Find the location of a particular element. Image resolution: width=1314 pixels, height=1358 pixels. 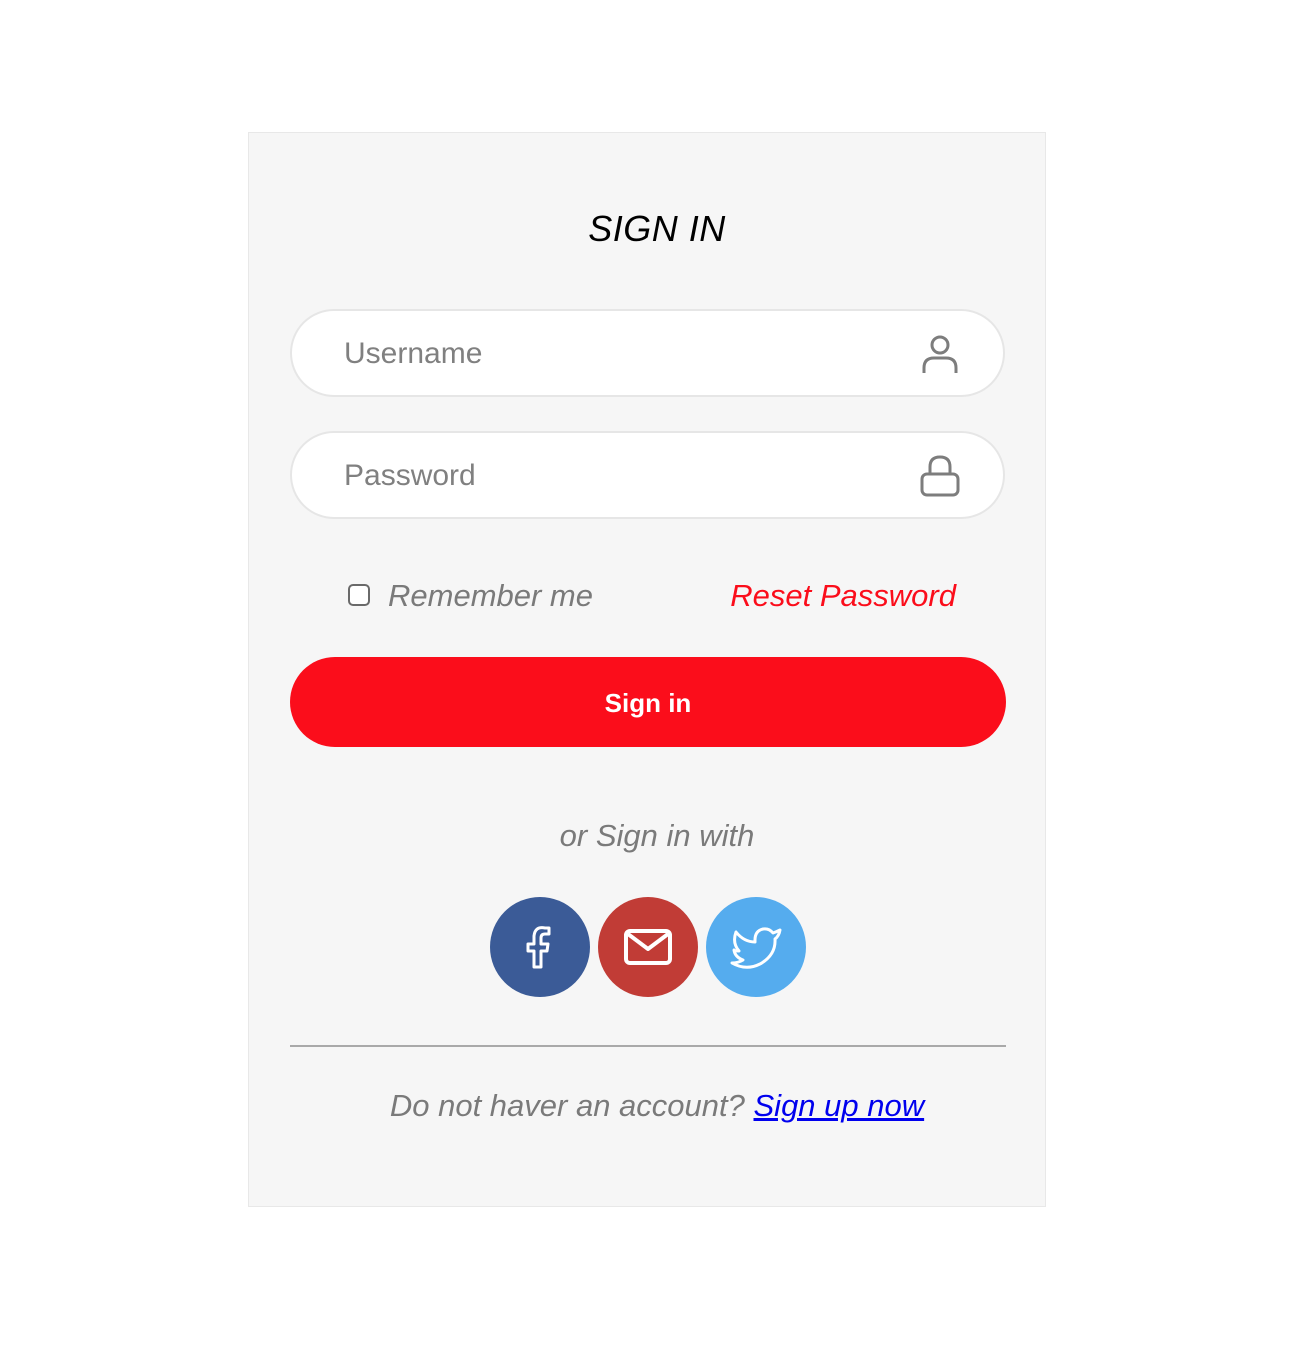

password-field-wrapper is located at coordinates (647, 475).